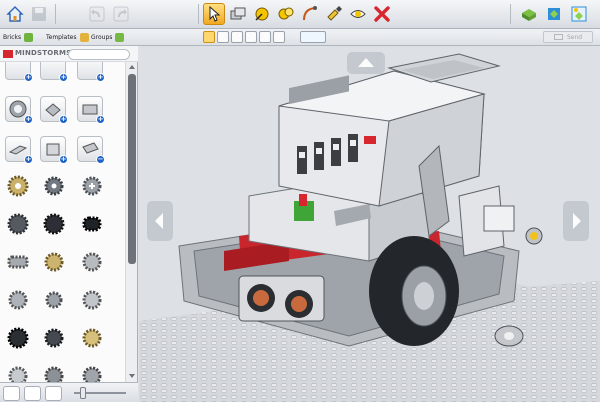 The image size is (600, 402). I want to click on hinge-align-icon, so click(286, 13).